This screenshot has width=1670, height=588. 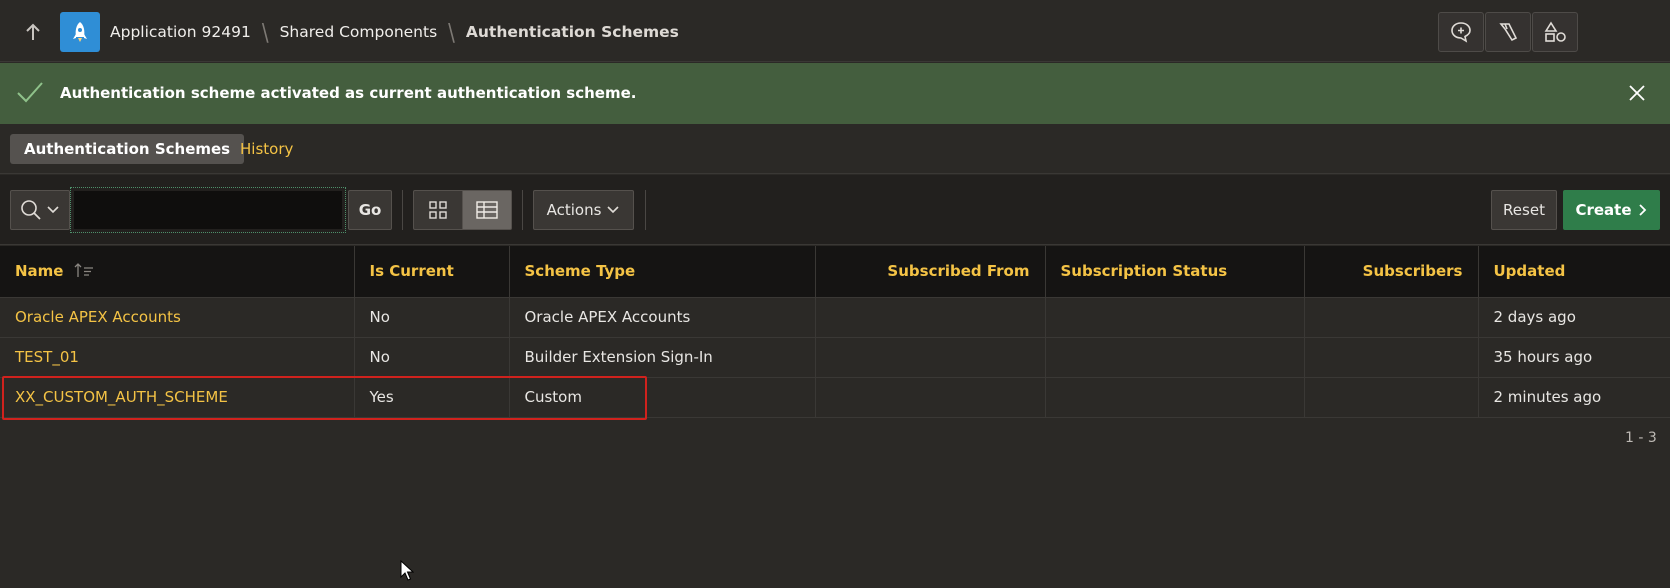 What do you see at coordinates (1175, 272) in the screenshot?
I see `column-header-subscription-status: Subscription Status` at bounding box center [1175, 272].